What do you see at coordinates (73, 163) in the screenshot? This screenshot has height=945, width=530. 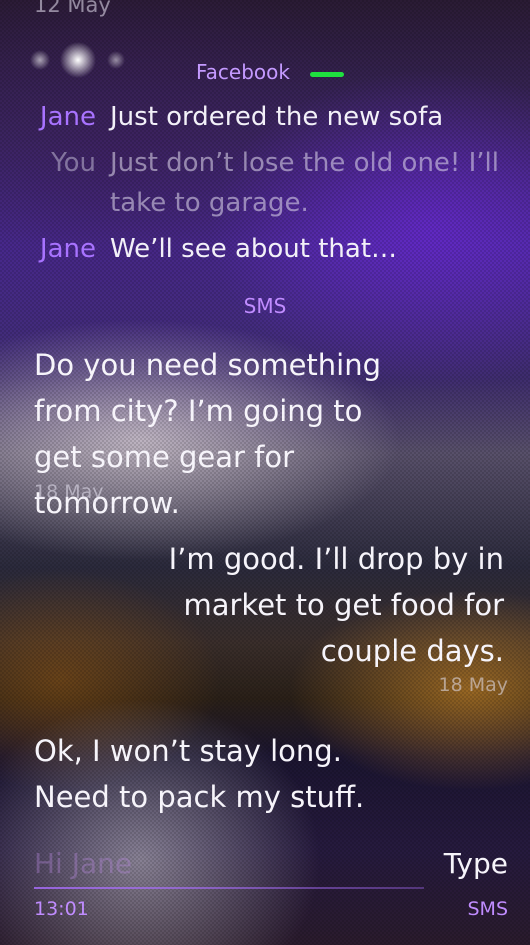 I see `sender-name: You` at bounding box center [73, 163].